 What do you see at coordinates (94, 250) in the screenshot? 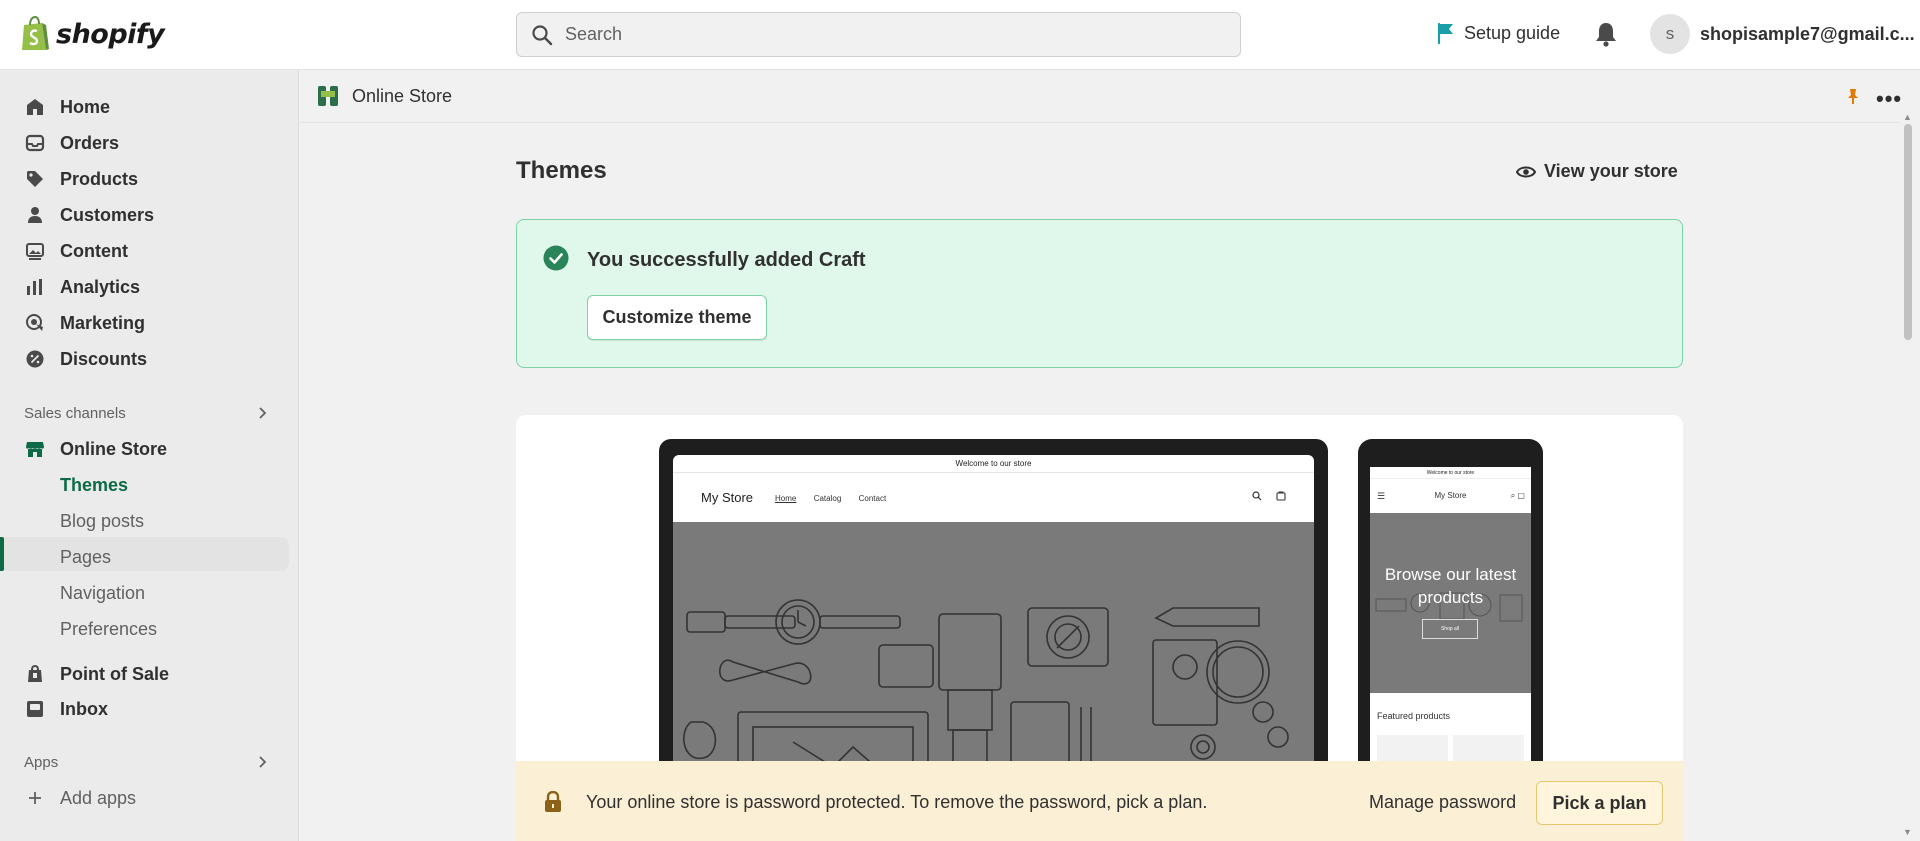
I see `sidebar-item-label: Content` at bounding box center [94, 250].